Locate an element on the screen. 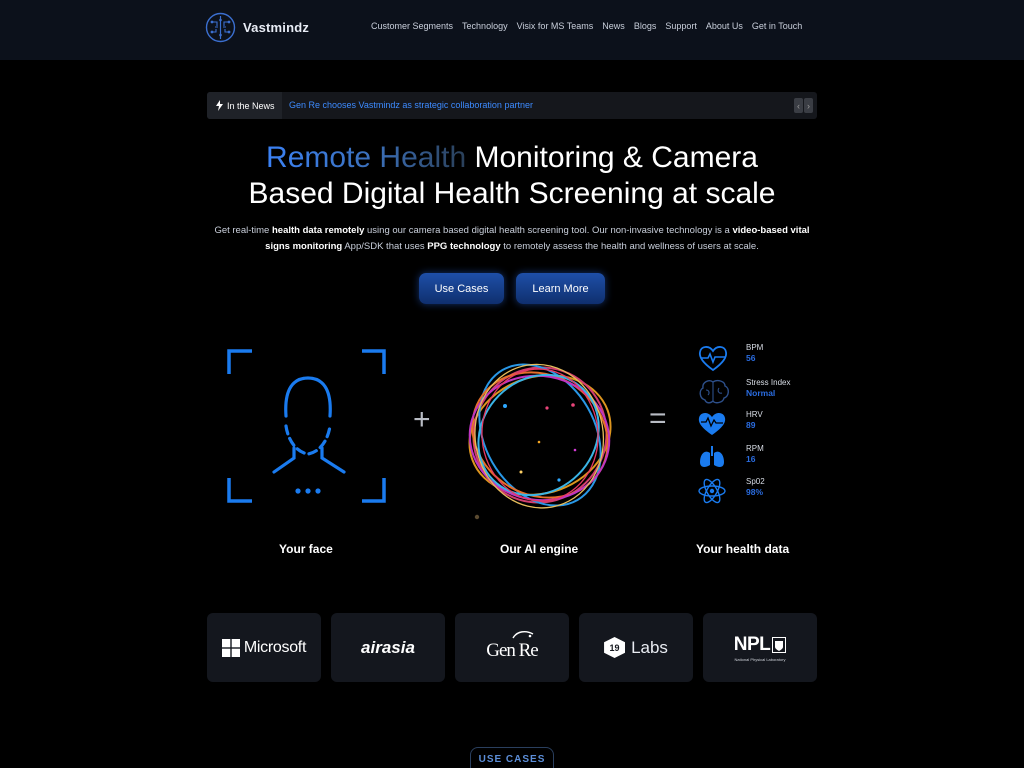  partner-logo-npl: NPL National Physical Laboratory is located at coordinates (760, 647).